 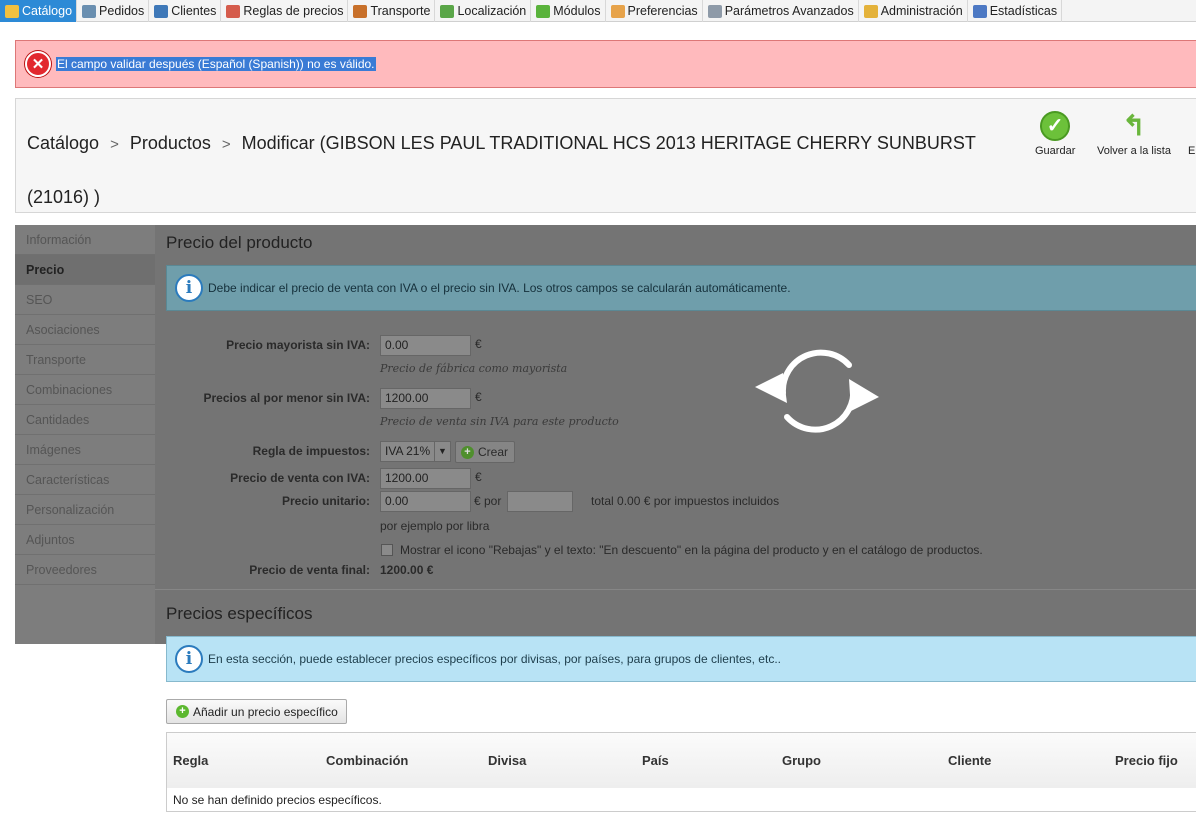 I want to click on sidebar-item: Características, so click(x=85, y=480).